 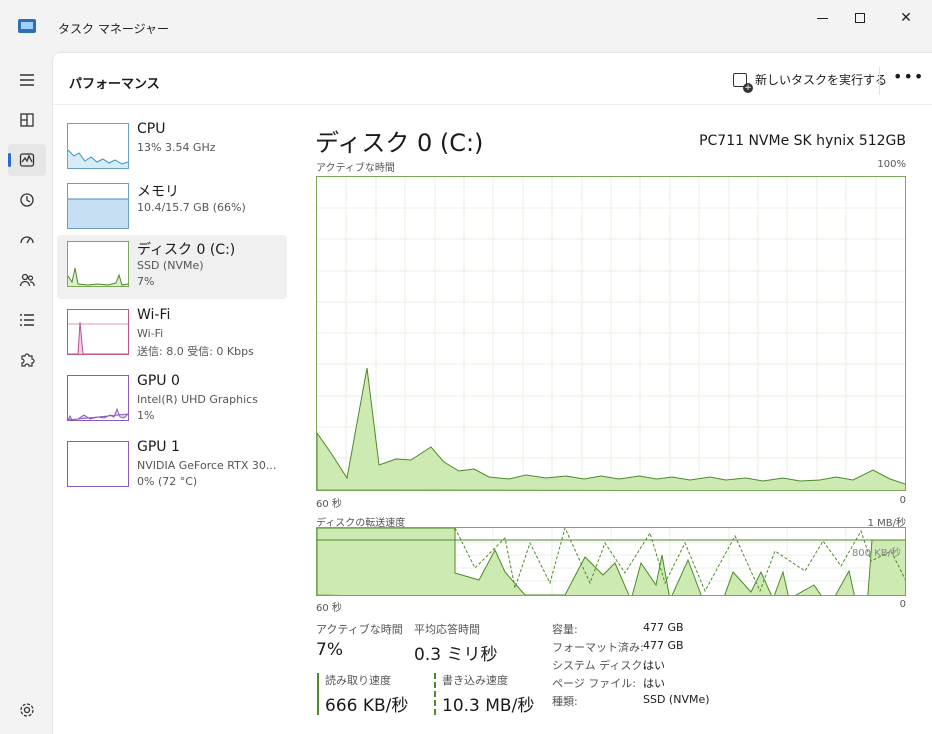 I want to click on nav-startup-apps, so click(x=27, y=240).